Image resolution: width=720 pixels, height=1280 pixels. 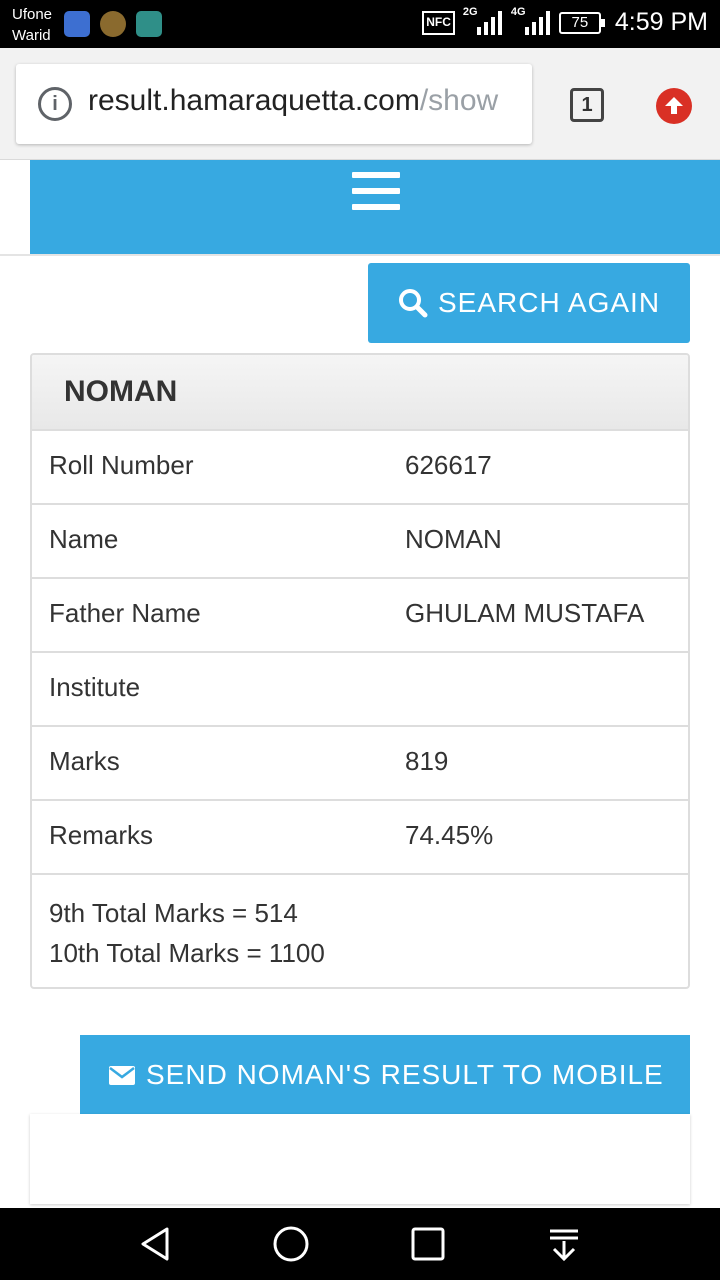 I want to click on send-result-button: SEND NOMAN'S RESULT TO MOBILE, so click(x=385, y=1074).